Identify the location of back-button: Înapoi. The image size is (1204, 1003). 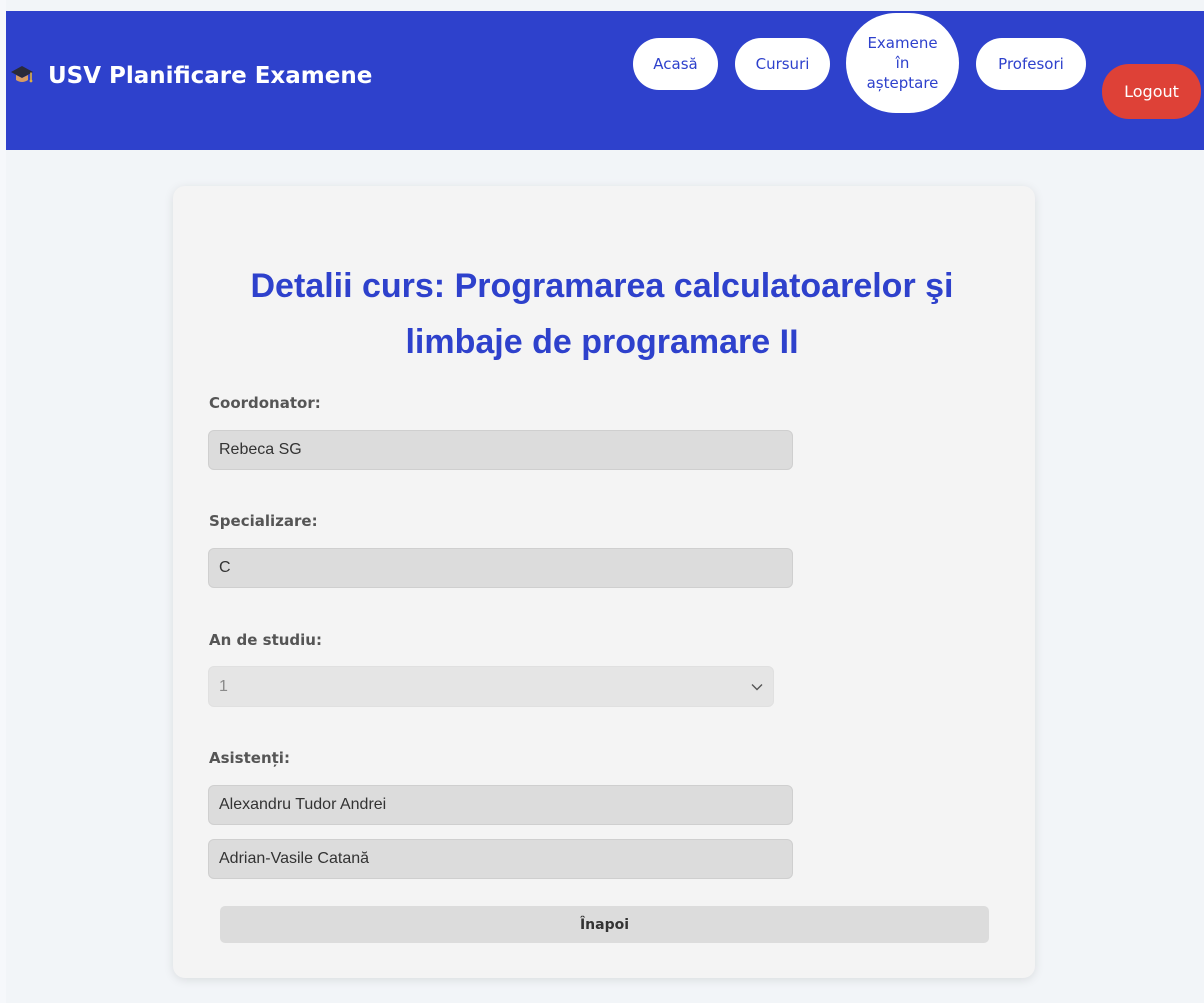
(604, 924).